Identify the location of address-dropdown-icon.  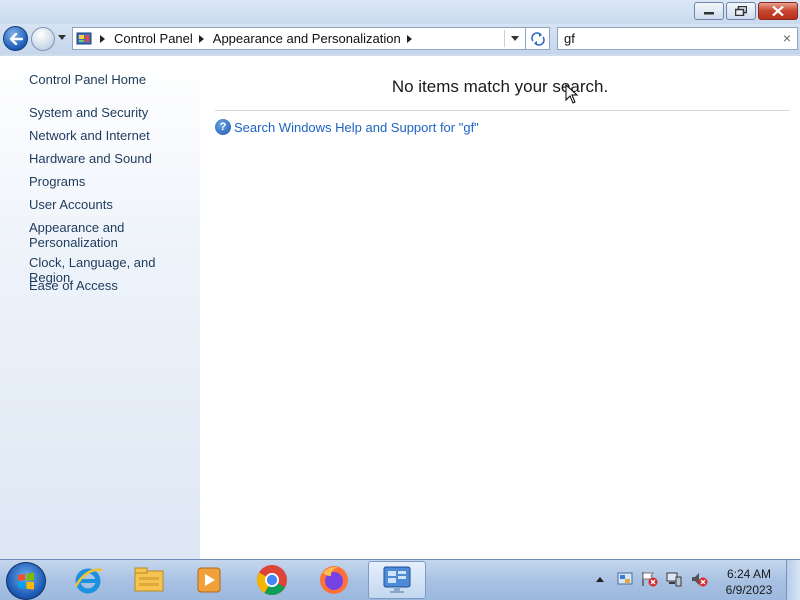
(515, 38).